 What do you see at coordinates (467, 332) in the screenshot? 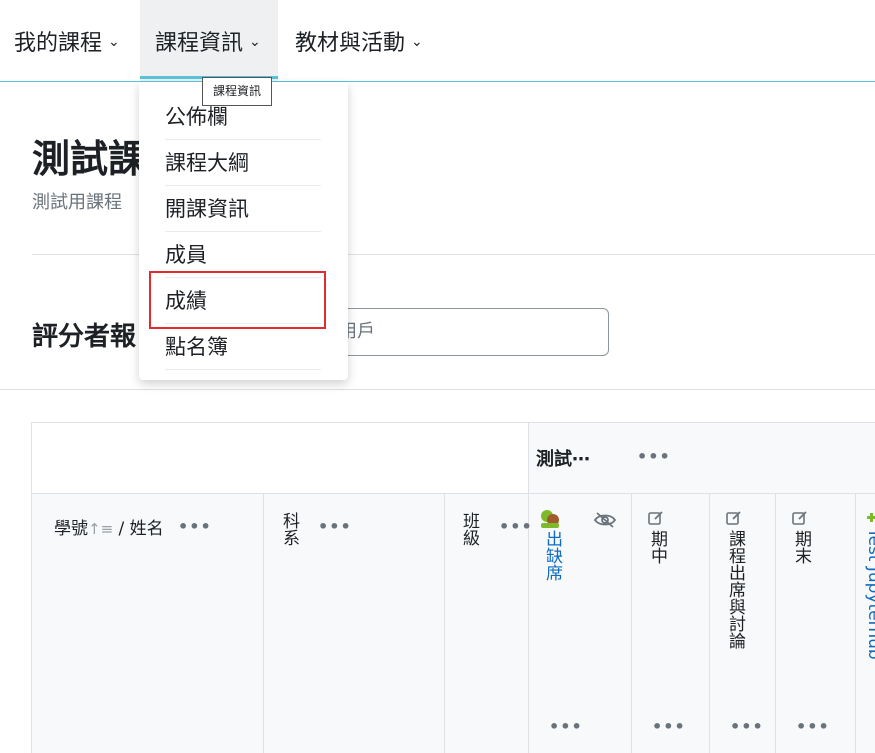
I see `search-users-input: 用戶` at bounding box center [467, 332].